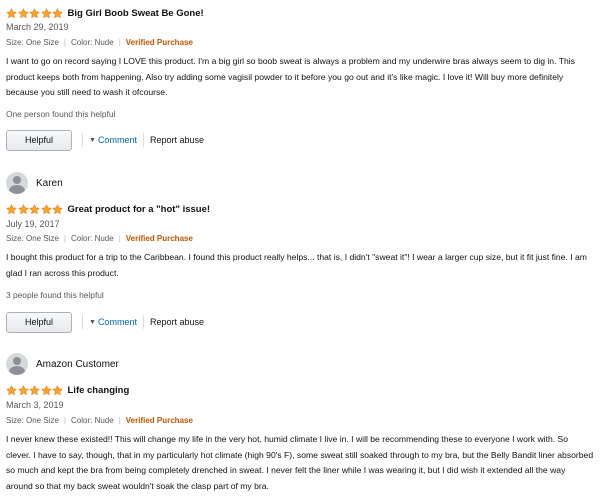 The width and height of the screenshot is (600, 500). What do you see at coordinates (77, 364) in the screenshot?
I see `reviewer-name: Amazon Customer` at bounding box center [77, 364].